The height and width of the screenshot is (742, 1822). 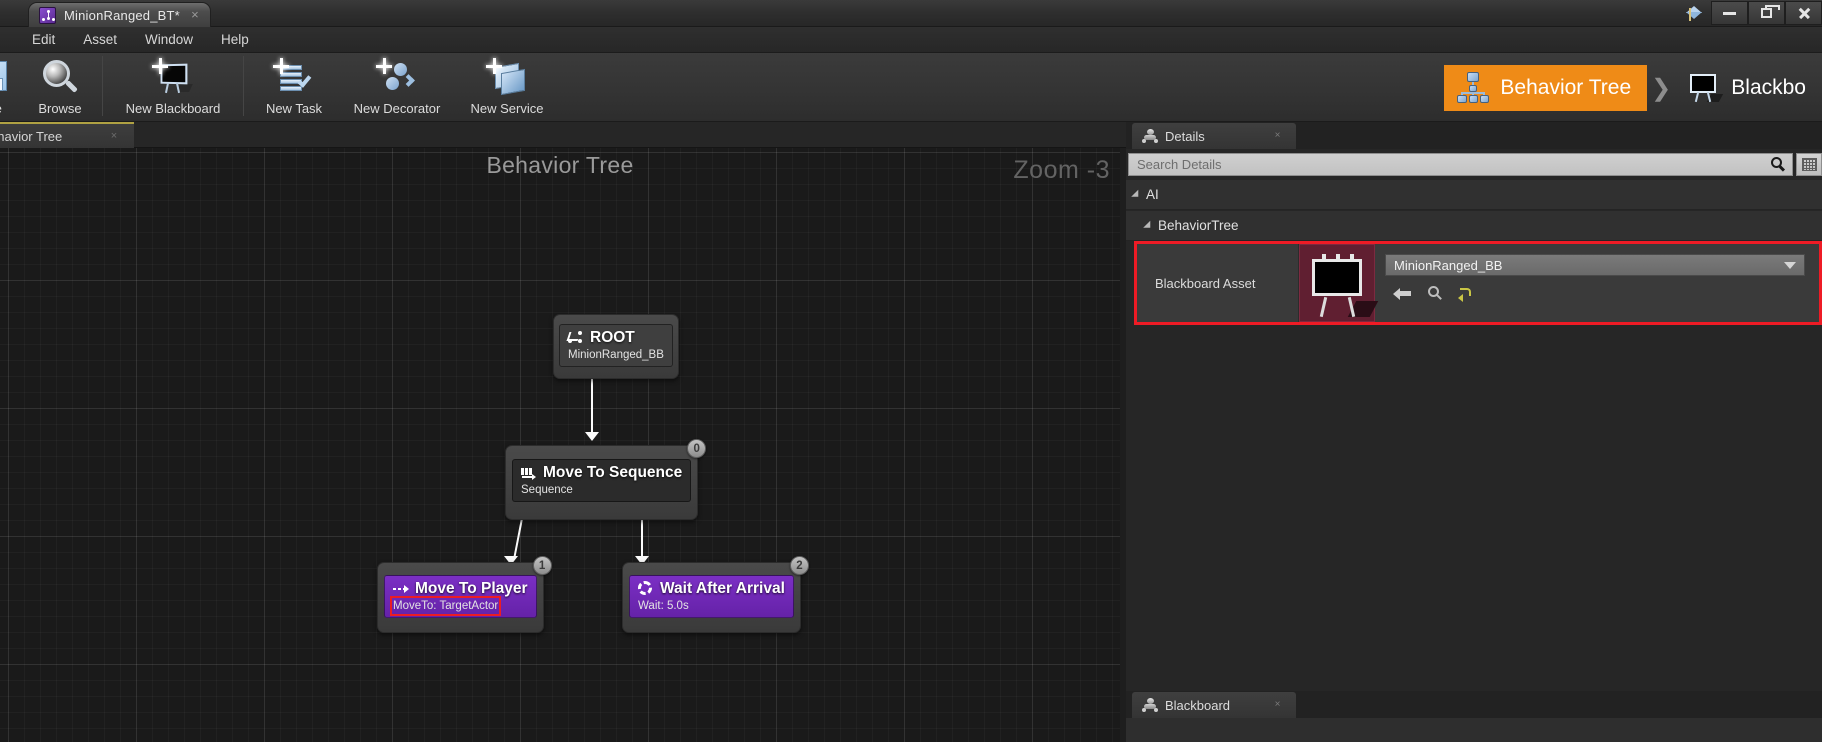 What do you see at coordinates (1150, 705) in the screenshot?
I see `blackboard-panel-icon` at bounding box center [1150, 705].